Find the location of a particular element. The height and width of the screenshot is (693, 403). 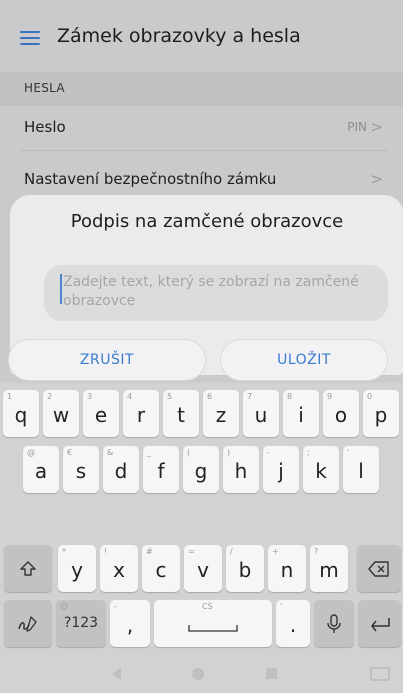

key-char: y is located at coordinates (77, 570).